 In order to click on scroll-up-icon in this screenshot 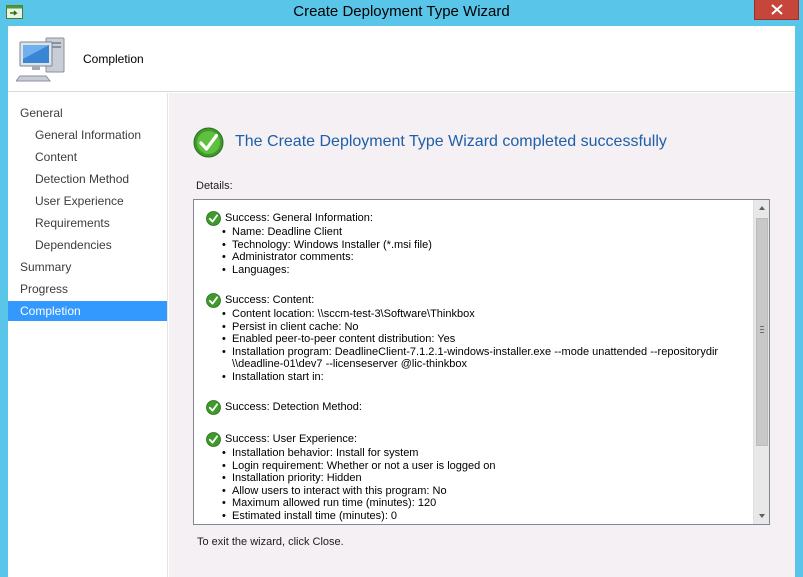, I will do `click(762, 208)`.